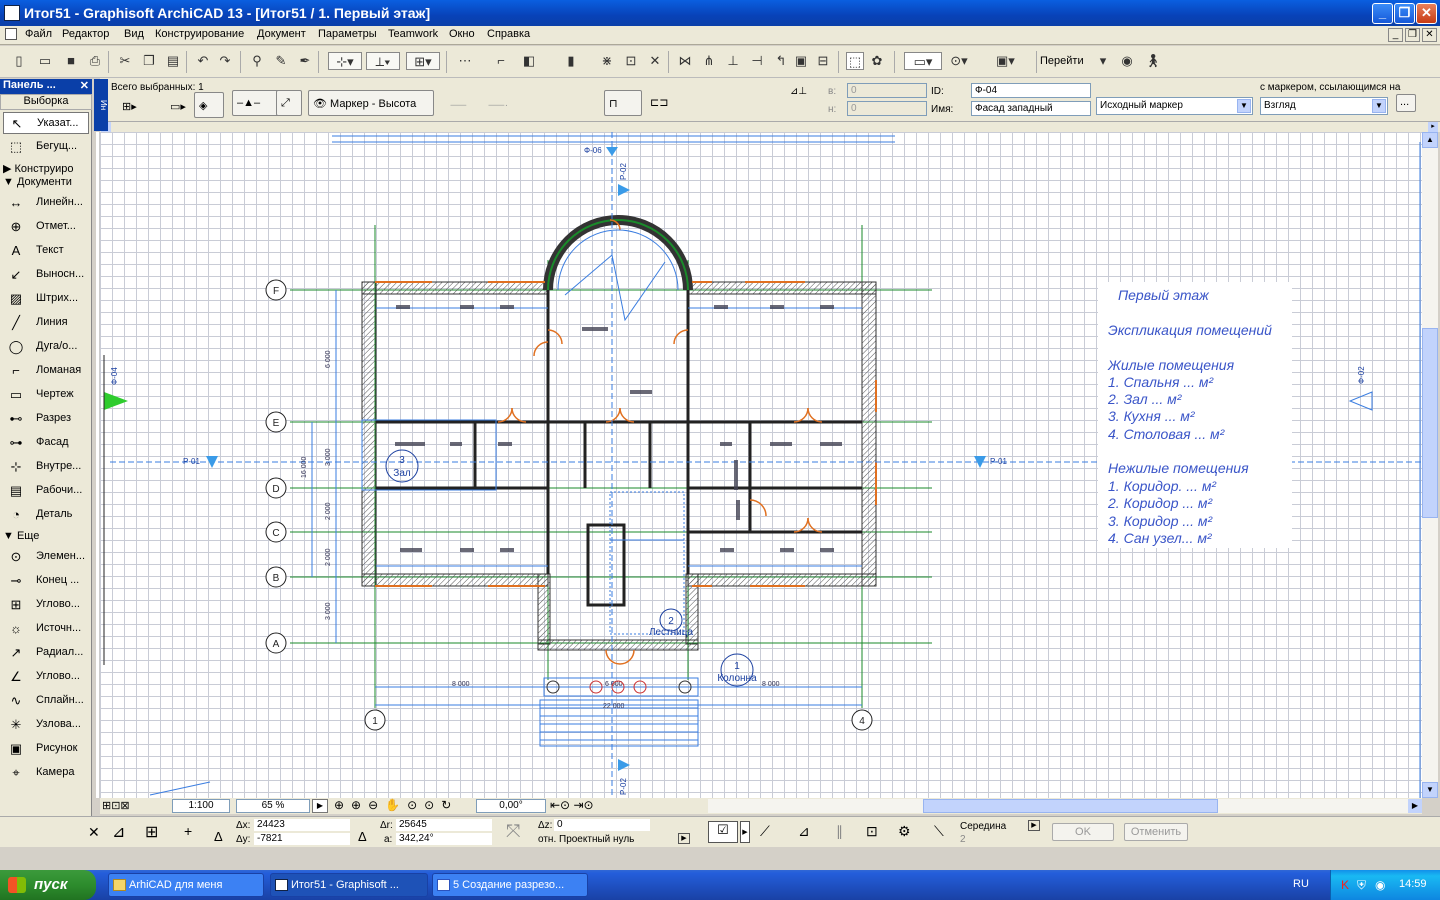  Describe the element at coordinates (85, 34) in the screenshot. I see `menu-edit: Редактор` at that location.